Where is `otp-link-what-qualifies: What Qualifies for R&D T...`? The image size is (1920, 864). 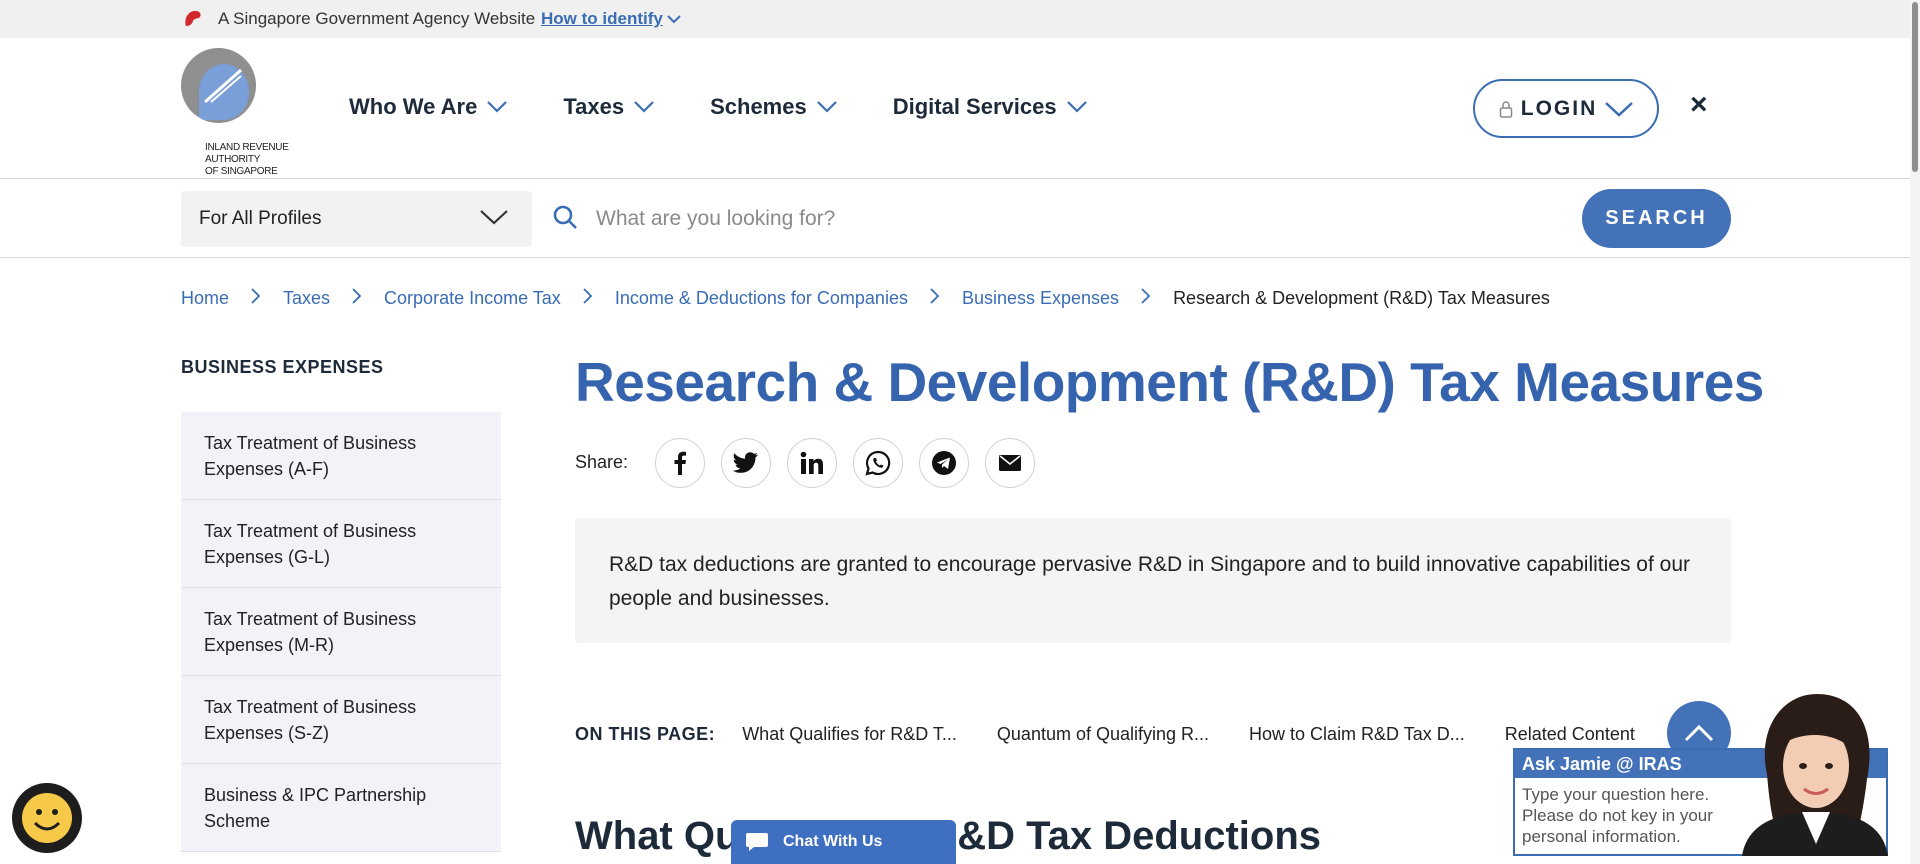 otp-link-what-qualifies: What Qualifies for R&D T... is located at coordinates (849, 734).